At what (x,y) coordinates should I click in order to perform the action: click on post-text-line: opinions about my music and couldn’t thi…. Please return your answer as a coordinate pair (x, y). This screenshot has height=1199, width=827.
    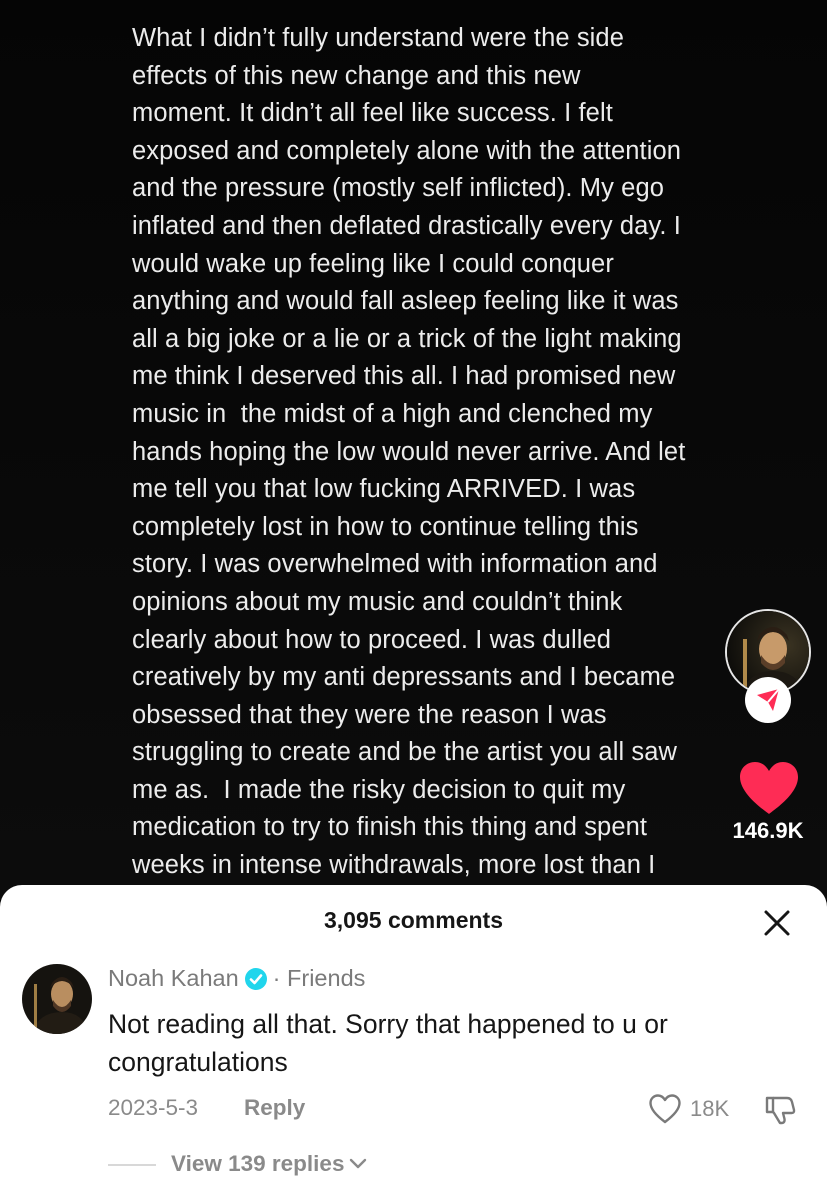
    Looking at the image, I should click on (377, 601).